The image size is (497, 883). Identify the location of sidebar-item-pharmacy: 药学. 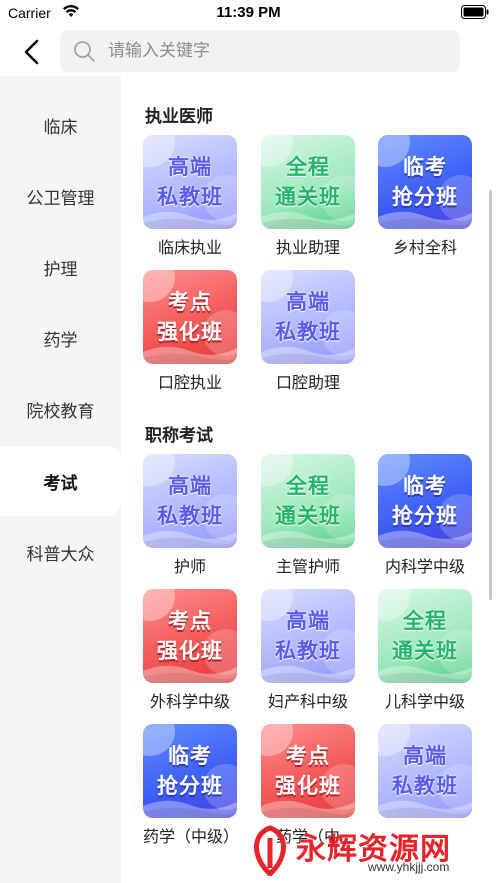
(60, 338).